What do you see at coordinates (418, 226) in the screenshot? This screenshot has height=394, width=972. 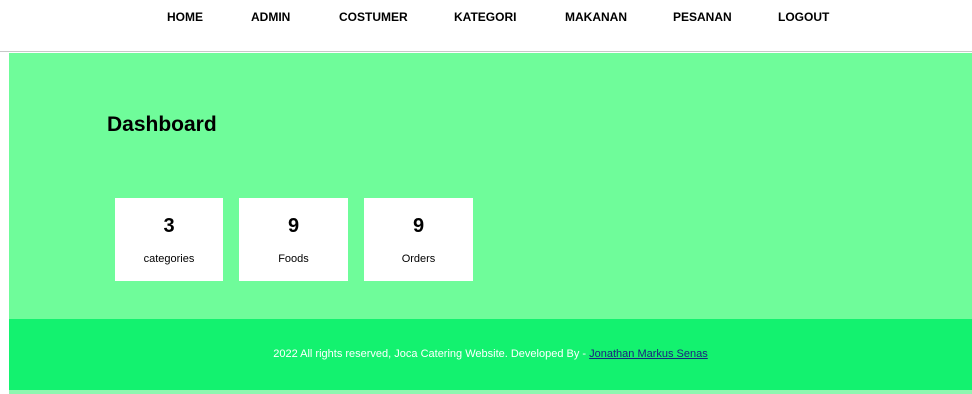 I see `orders-count: 9` at bounding box center [418, 226].